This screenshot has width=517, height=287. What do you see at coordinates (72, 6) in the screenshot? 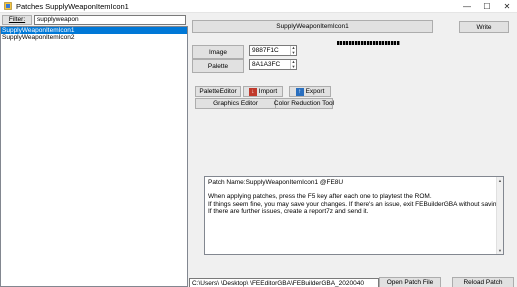
I see `window-title: Patches SupplyWeaponItemIcon1` at bounding box center [72, 6].